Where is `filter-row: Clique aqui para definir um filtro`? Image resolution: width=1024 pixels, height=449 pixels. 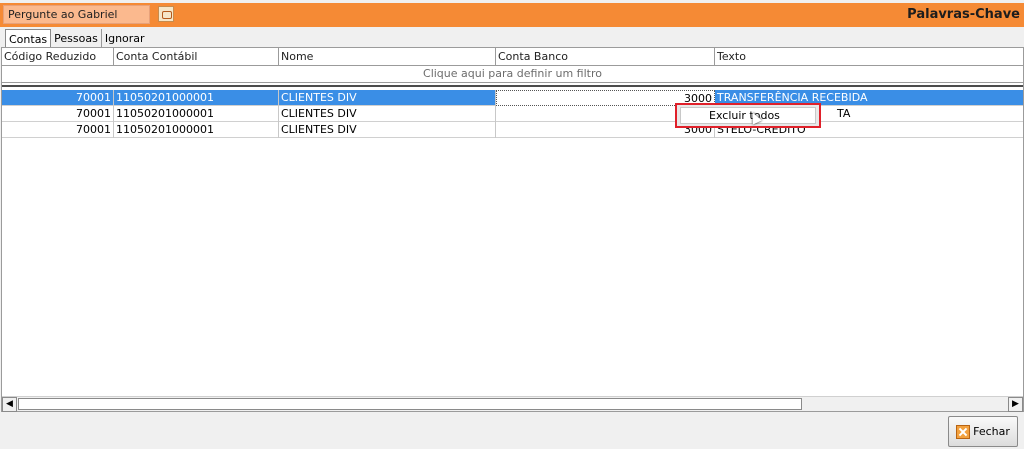
filter-row: Clique aqui para definir um filtro is located at coordinates (512, 74).